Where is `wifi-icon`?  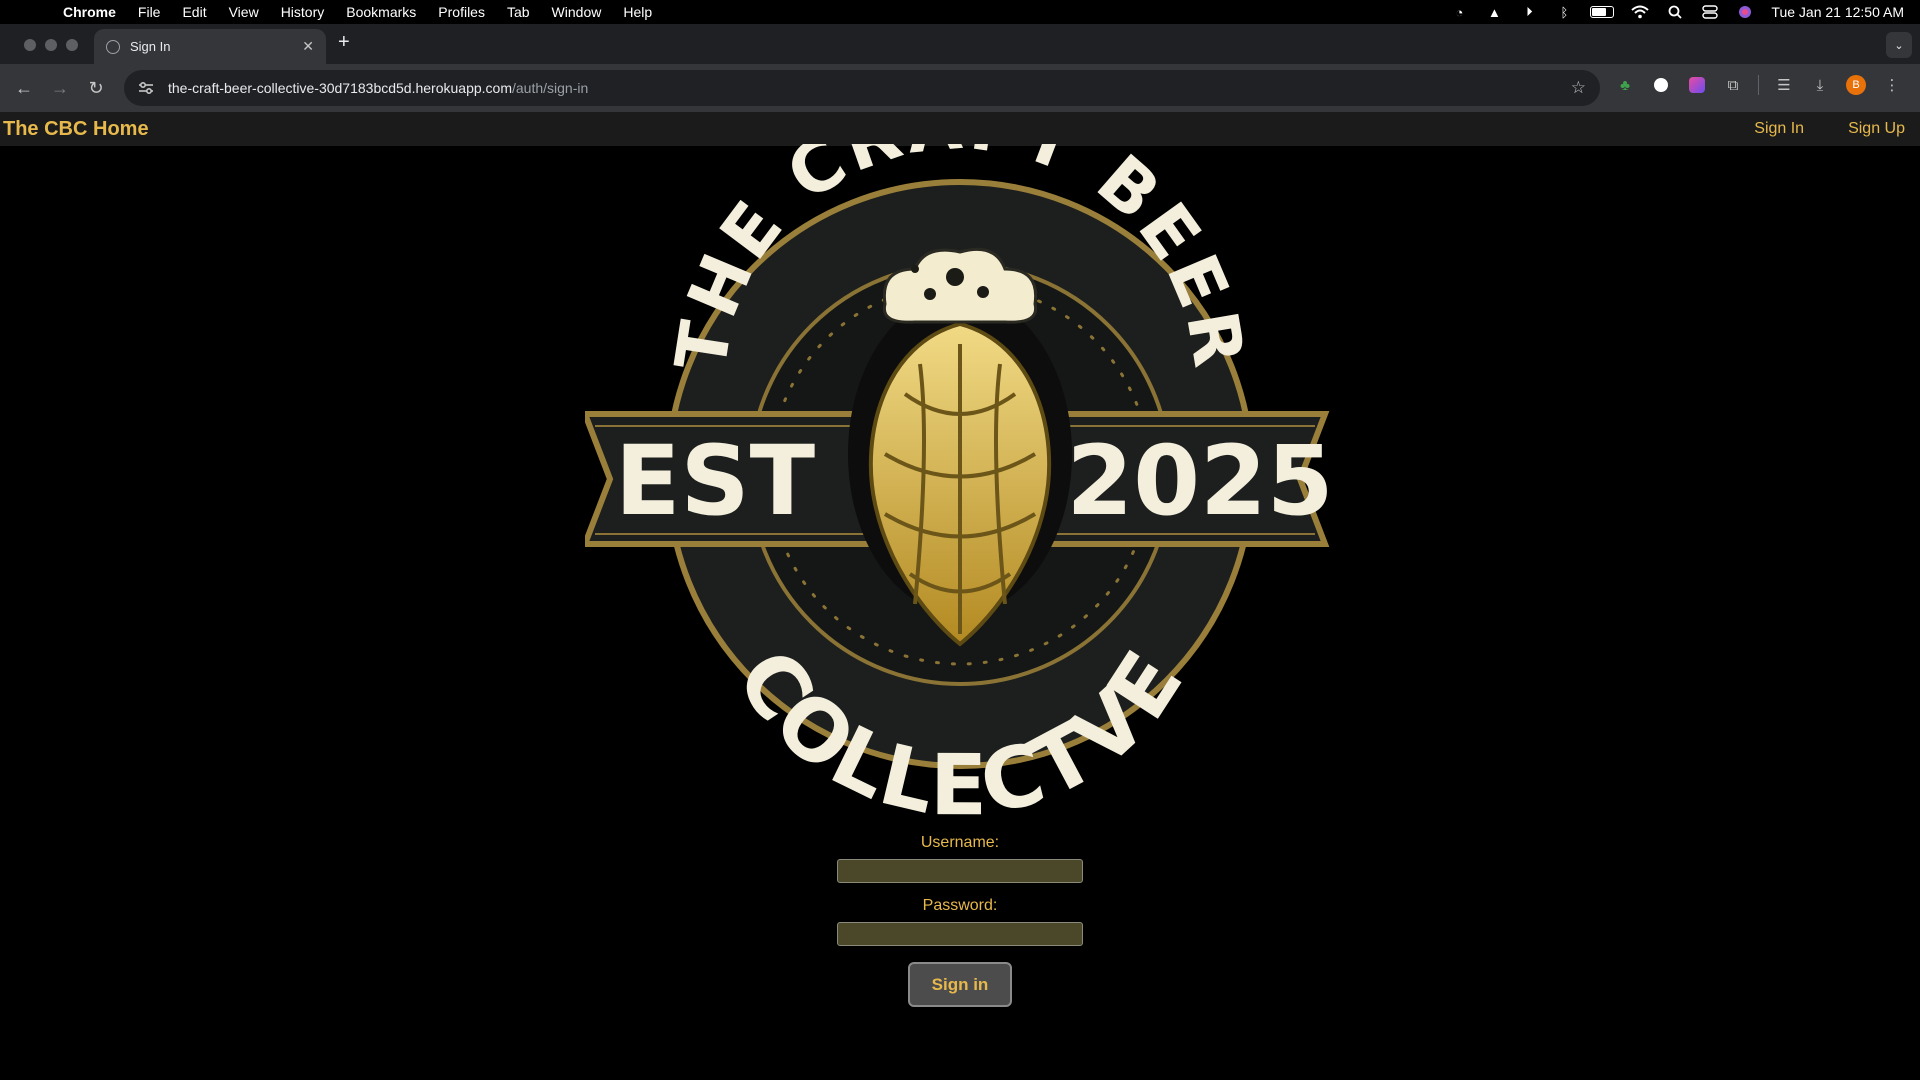
wifi-icon is located at coordinates (1640, 12).